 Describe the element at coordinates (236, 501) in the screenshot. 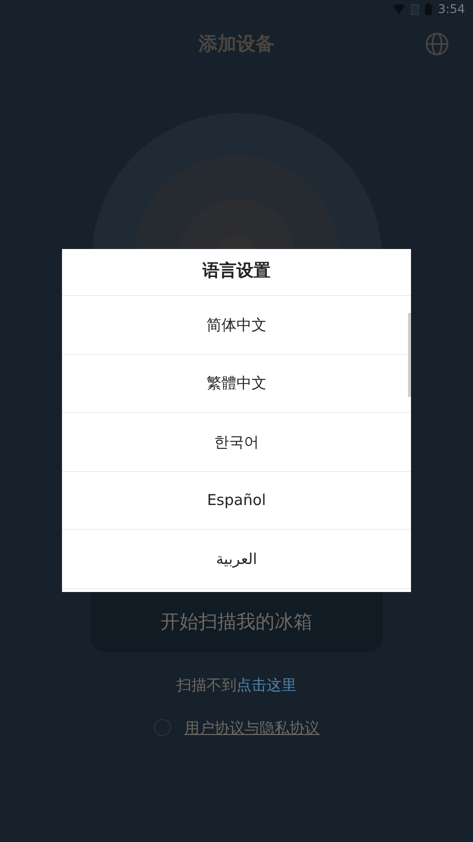

I see `language-option: Español` at that location.